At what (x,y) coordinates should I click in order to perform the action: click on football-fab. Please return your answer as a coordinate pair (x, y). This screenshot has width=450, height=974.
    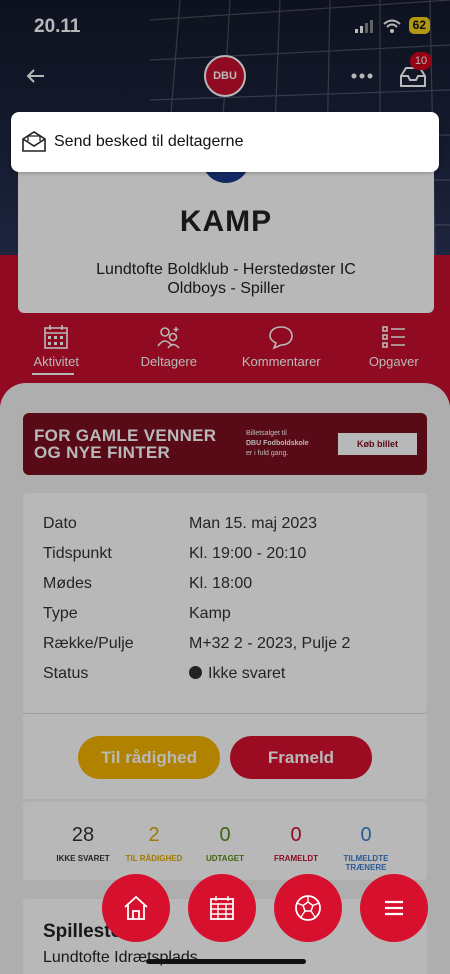
    Looking at the image, I should click on (308, 908).